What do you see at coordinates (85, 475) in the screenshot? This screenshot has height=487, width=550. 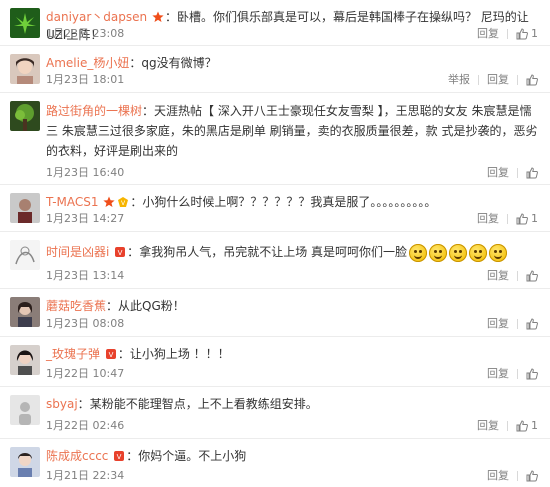 I see `comment-time: 1月21日 22:34` at bounding box center [85, 475].